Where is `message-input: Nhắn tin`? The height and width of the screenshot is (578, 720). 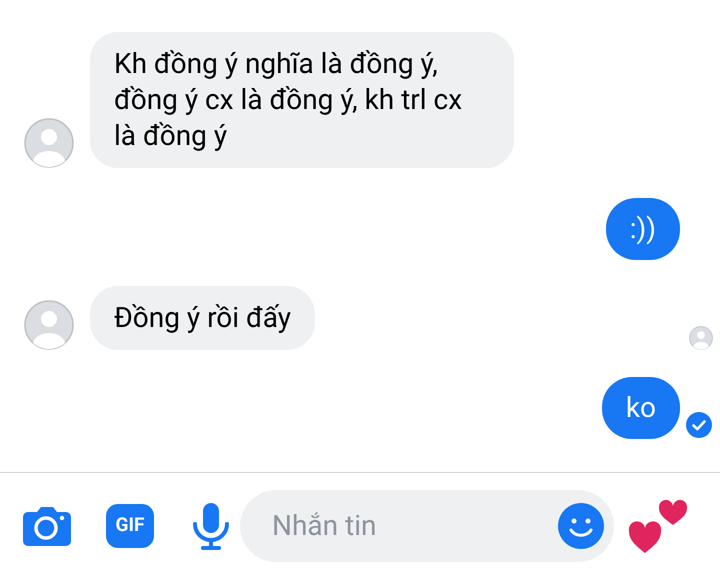 message-input: Nhắn tin is located at coordinates (415, 525).